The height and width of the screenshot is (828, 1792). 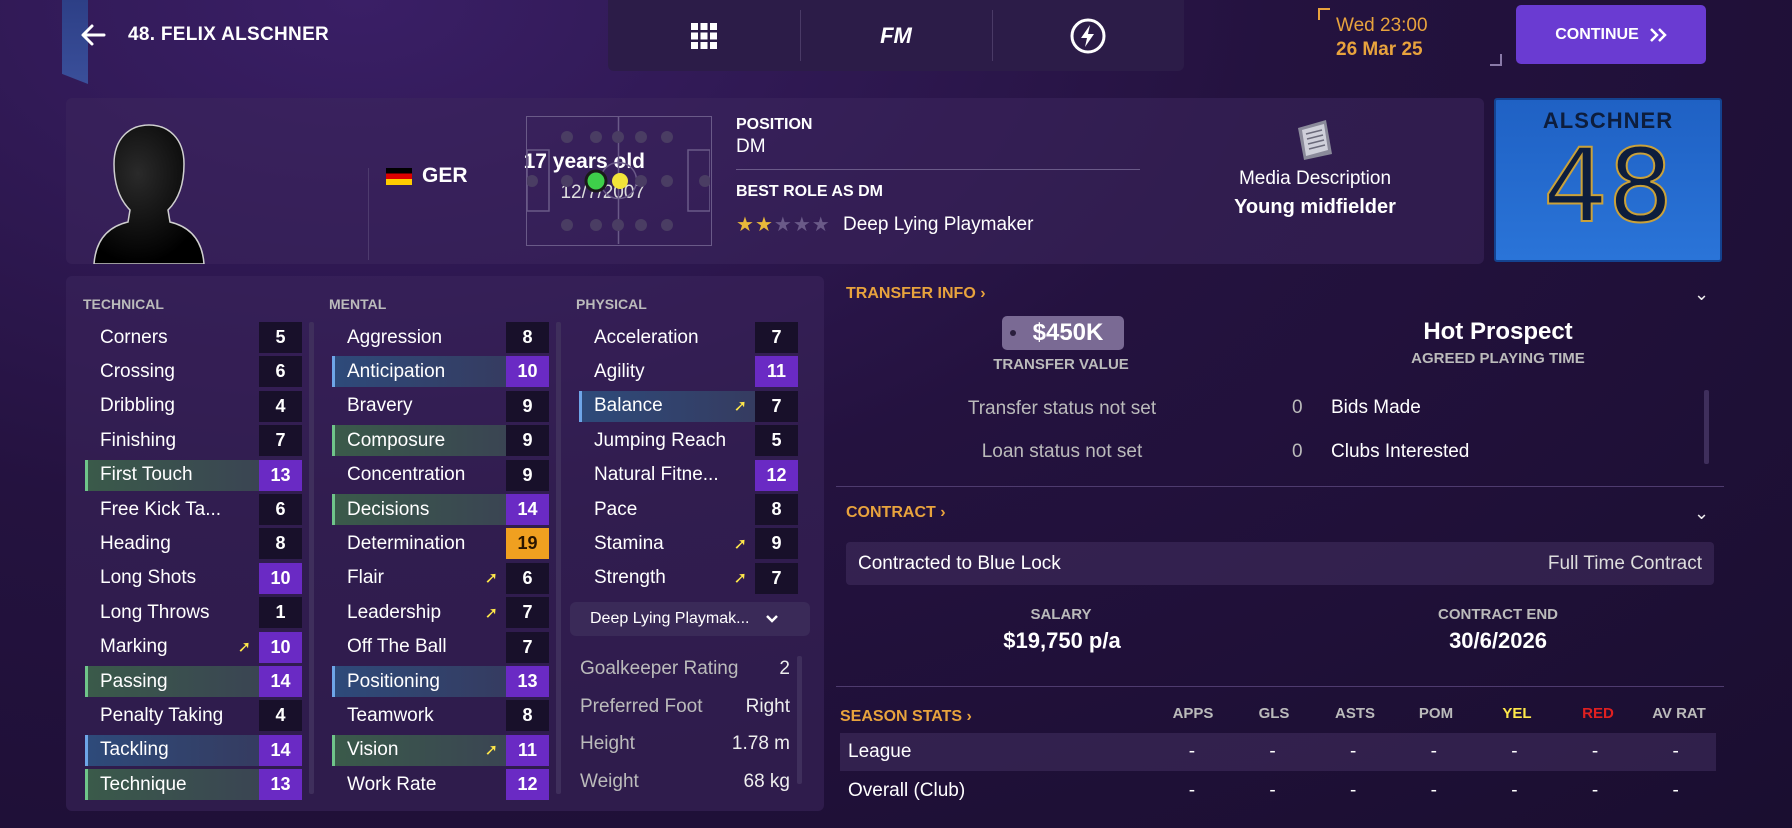 What do you see at coordinates (195, 647) in the screenshot?
I see `attribute-row-marking: Marking ➚ 10` at bounding box center [195, 647].